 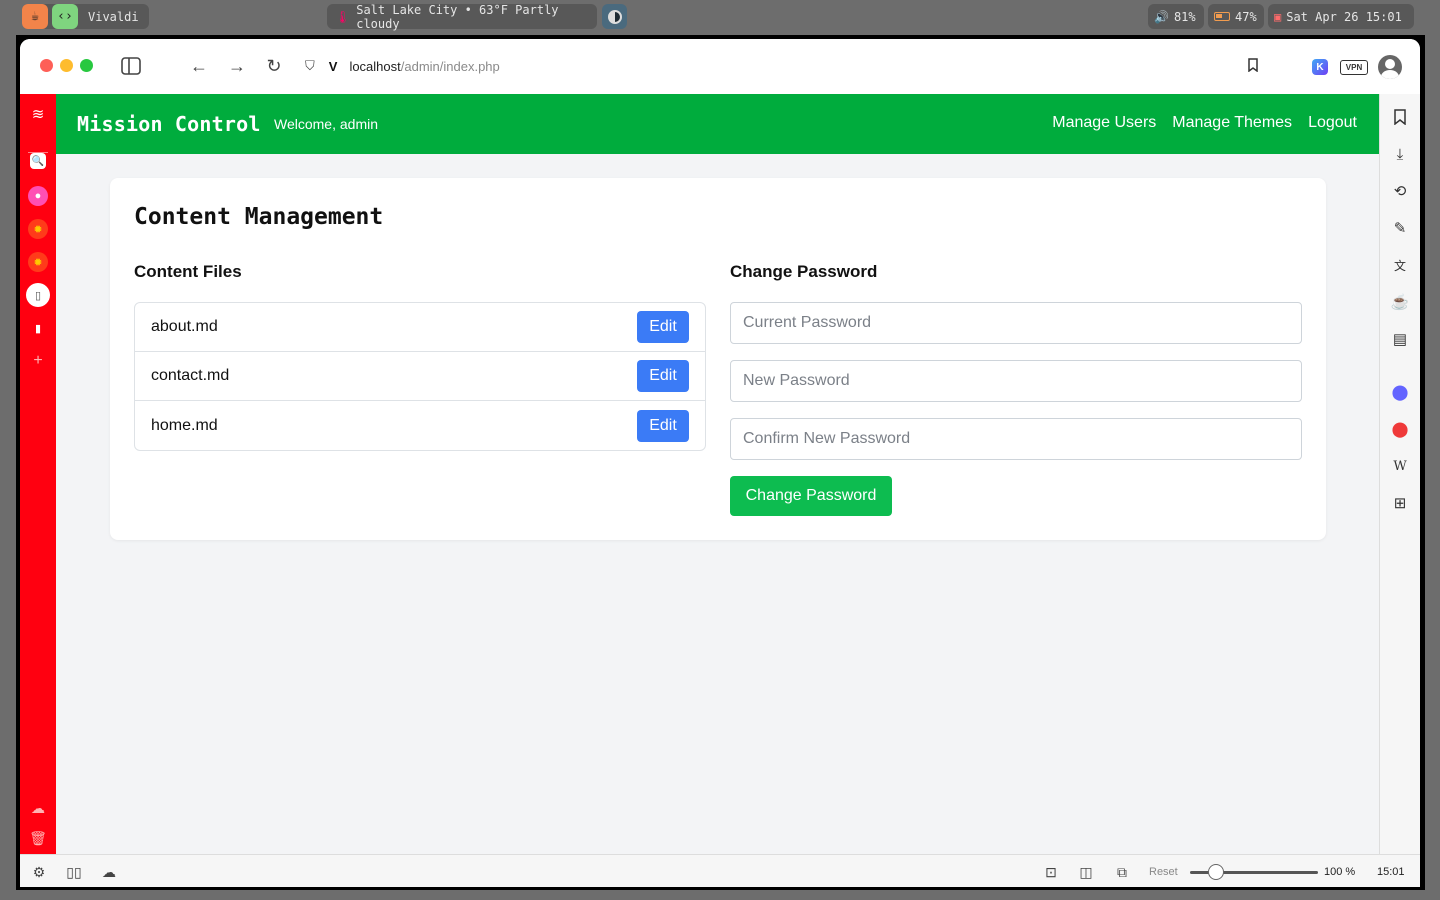 What do you see at coordinates (1344, 16) in the screenshot?
I see `datetime-text: Sat Apr 26 15:01` at bounding box center [1344, 16].